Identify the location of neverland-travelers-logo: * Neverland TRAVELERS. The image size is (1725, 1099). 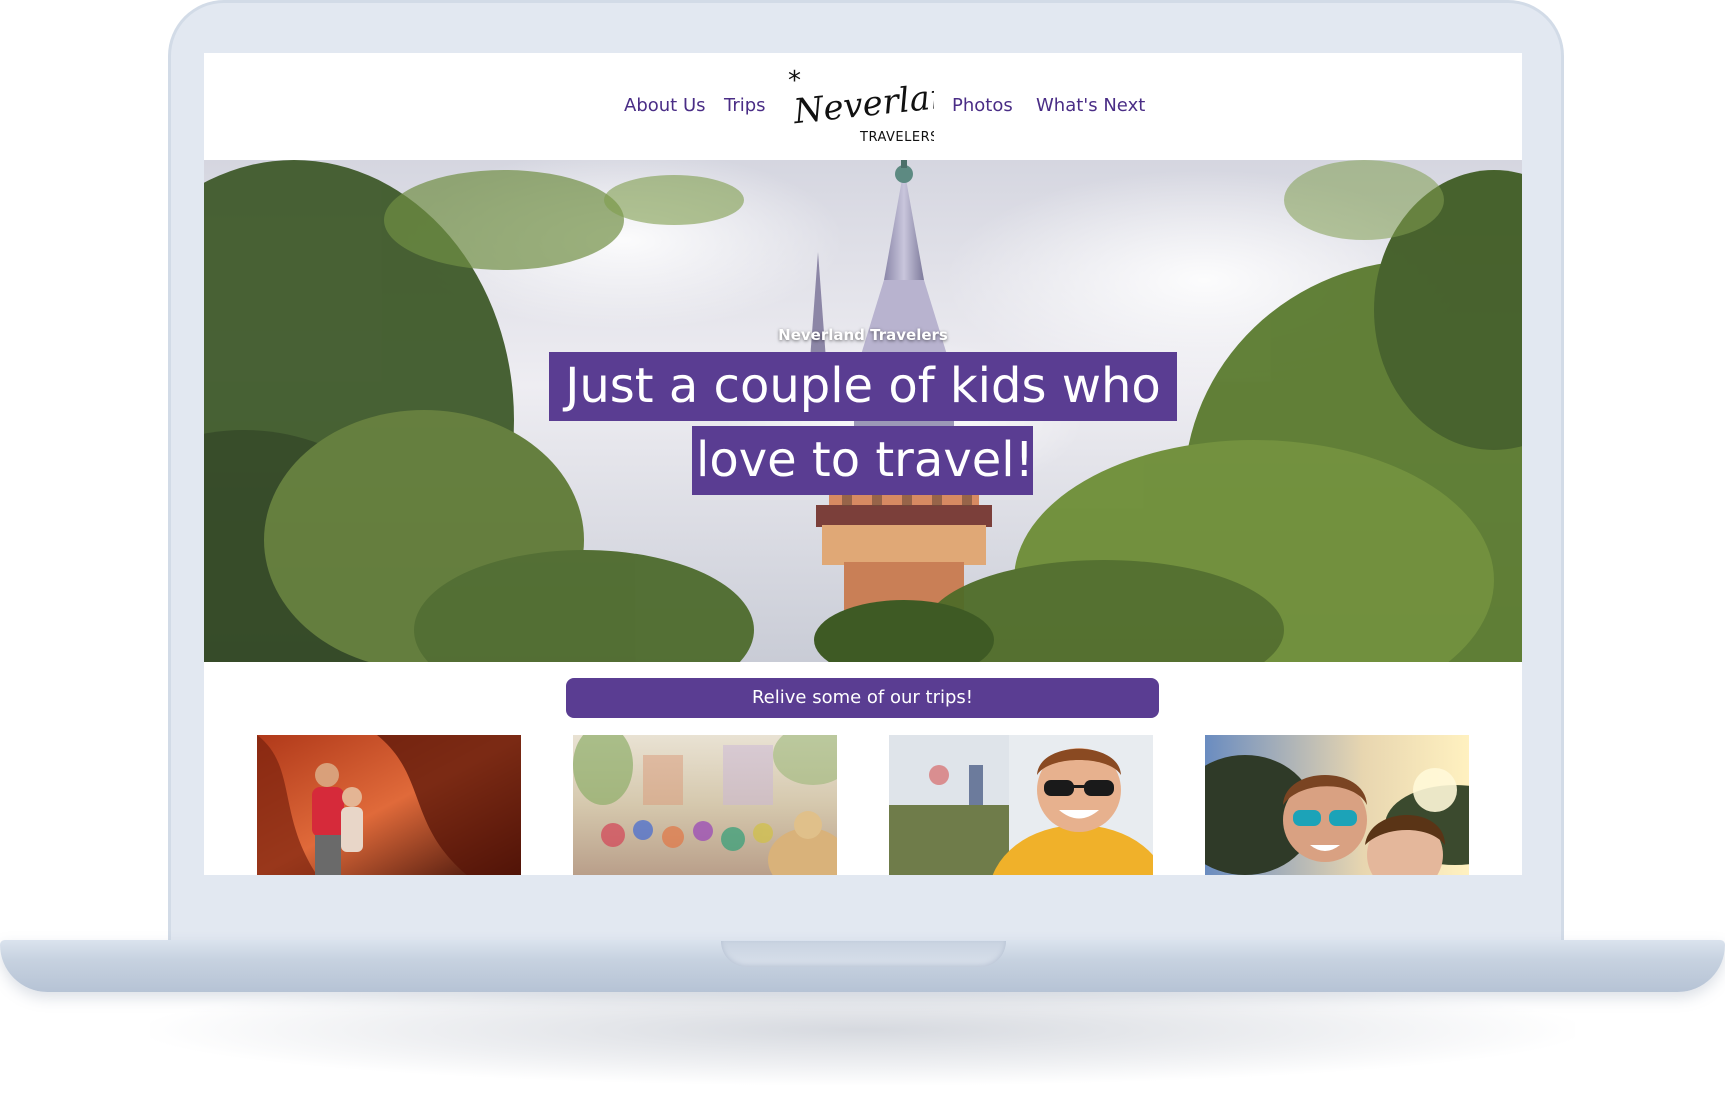
(879, 107).